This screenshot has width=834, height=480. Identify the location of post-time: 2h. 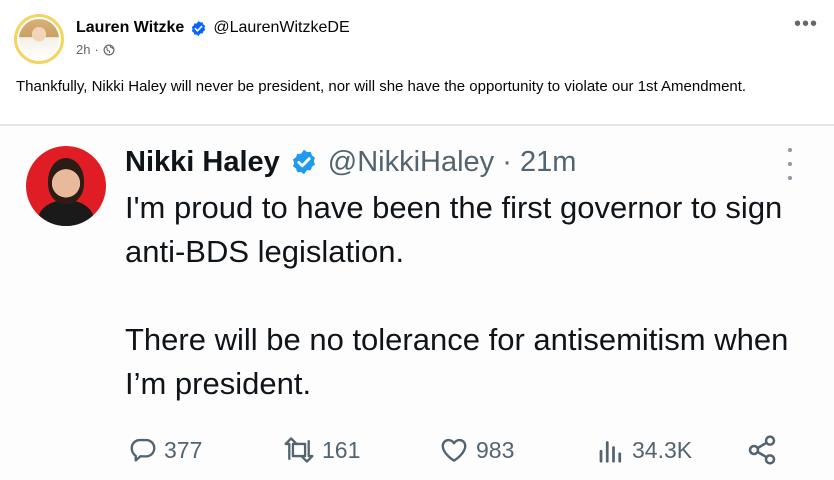
(83, 49).